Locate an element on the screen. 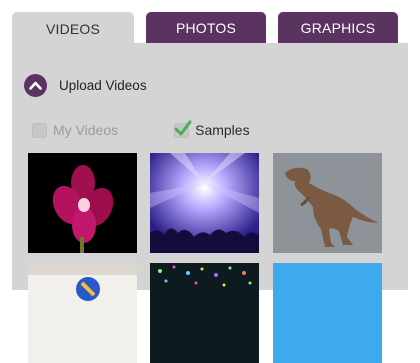 This screenshot has height=363, width=420. upload-videos-toggle: Upload Videos is located at coordinates (85, 85).